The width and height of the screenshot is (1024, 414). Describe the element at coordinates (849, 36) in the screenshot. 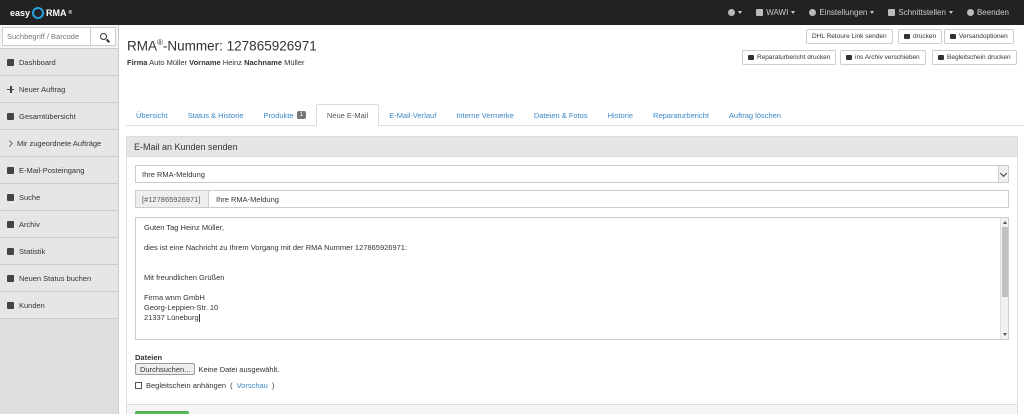

I see `dhl-return-link-button: DHL Retoure Link senden` at that location.